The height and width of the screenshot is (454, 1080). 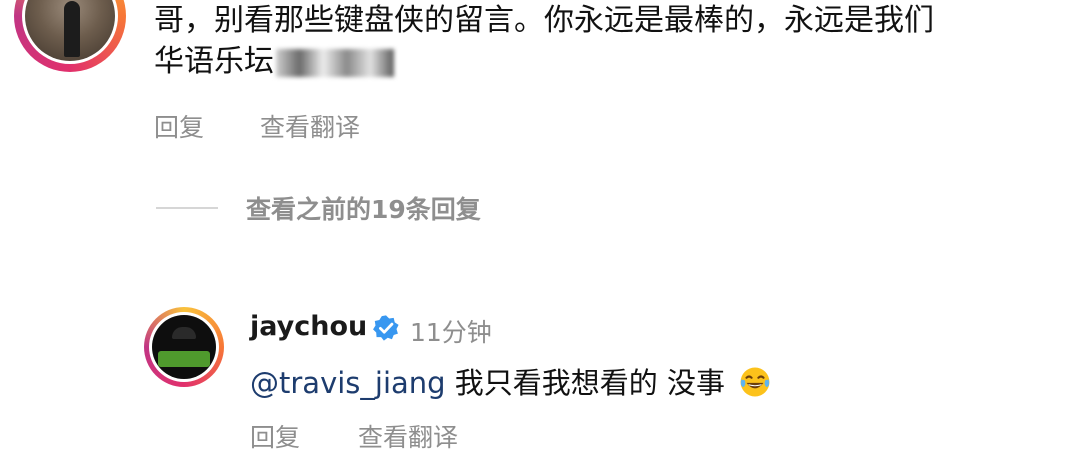 I want to click on replies-divider-line, so click(x=187, y=208).